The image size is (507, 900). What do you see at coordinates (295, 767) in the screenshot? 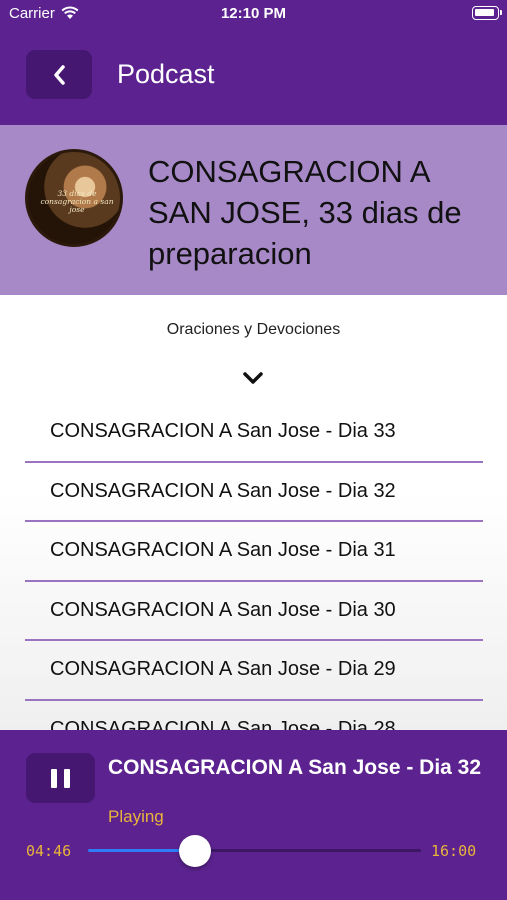
I see `now-playing-title: CONSAGRACION A San Jose - Dia 32` at bounding box center [295, 767].